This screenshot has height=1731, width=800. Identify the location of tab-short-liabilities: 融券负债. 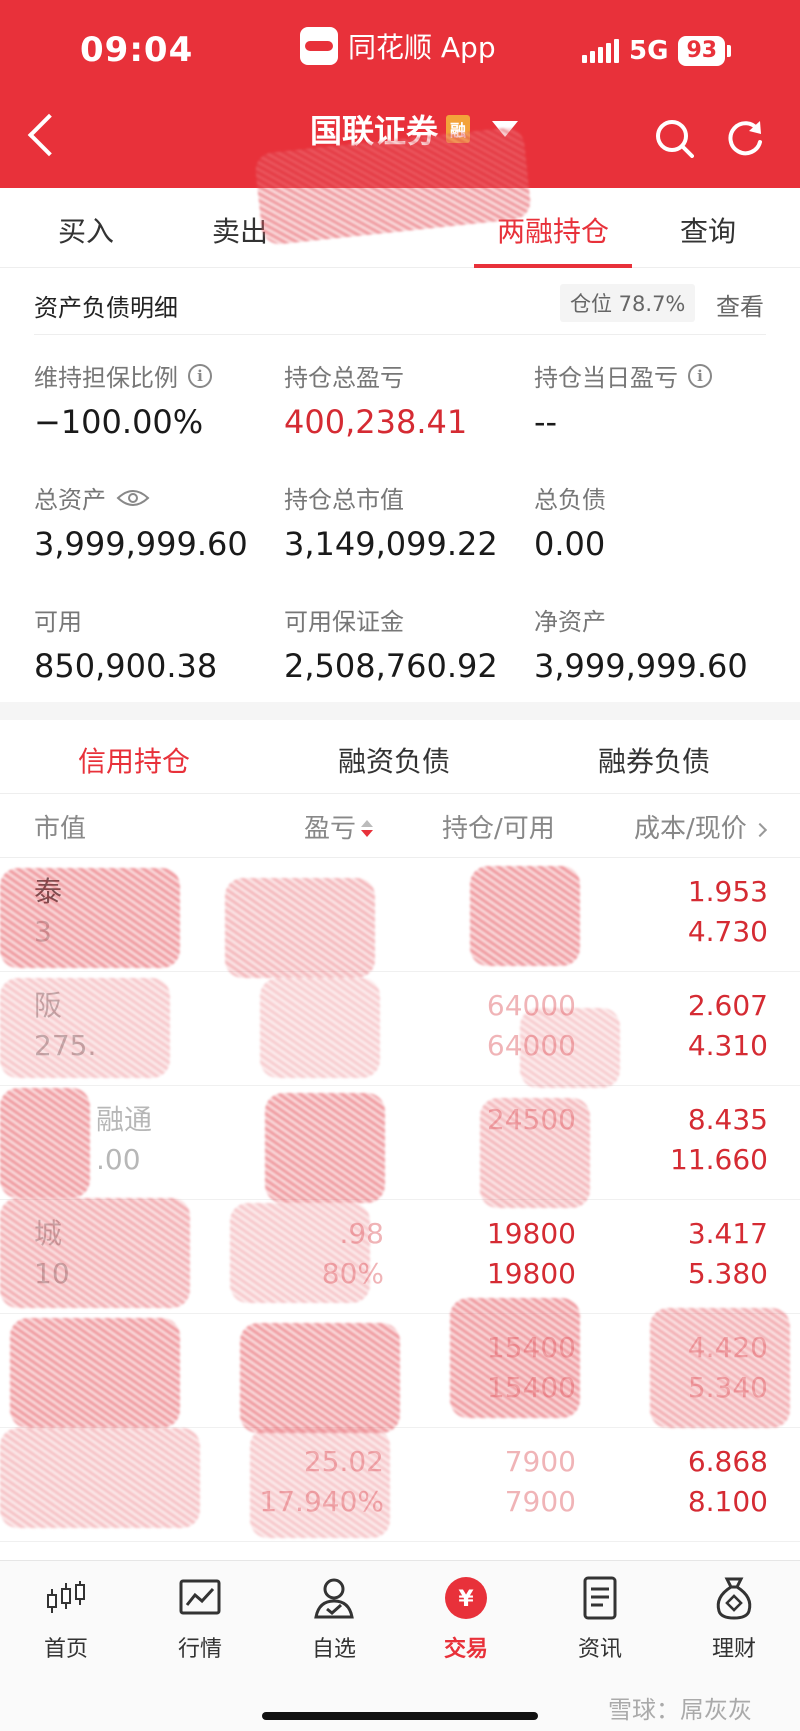
(654, 760).